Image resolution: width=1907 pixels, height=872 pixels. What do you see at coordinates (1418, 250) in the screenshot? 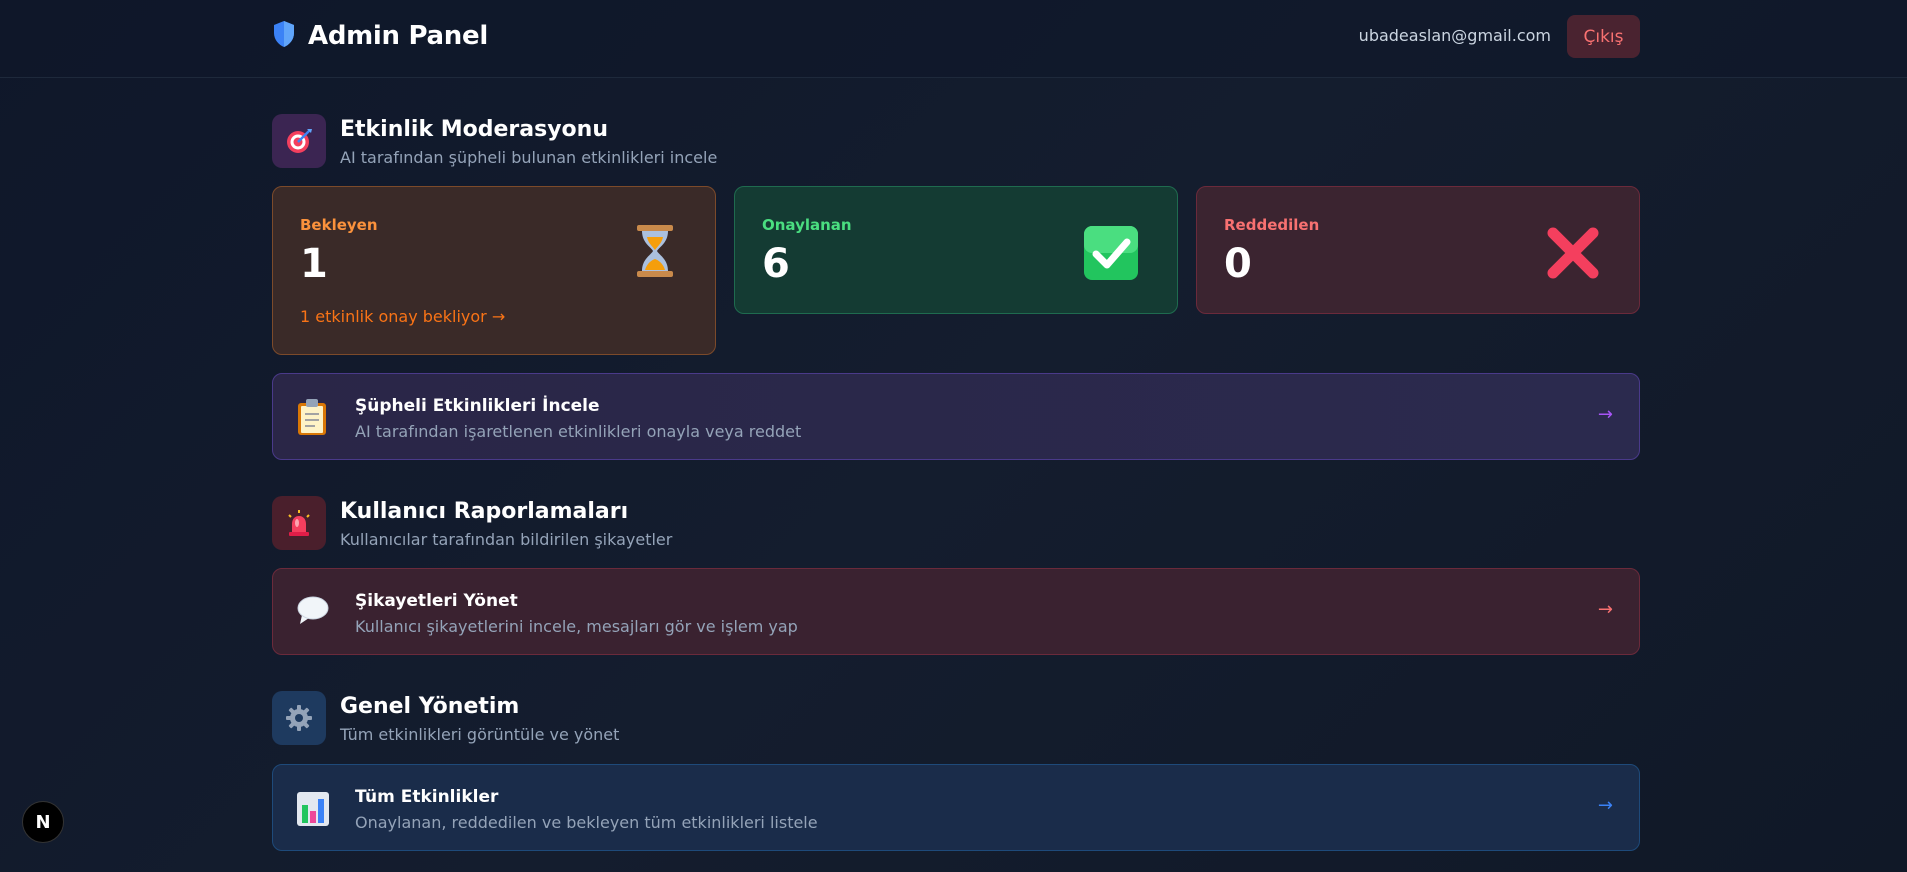
I see `stat-card-rejected: Reddedilen 0` at bounding box center [1418, 250].